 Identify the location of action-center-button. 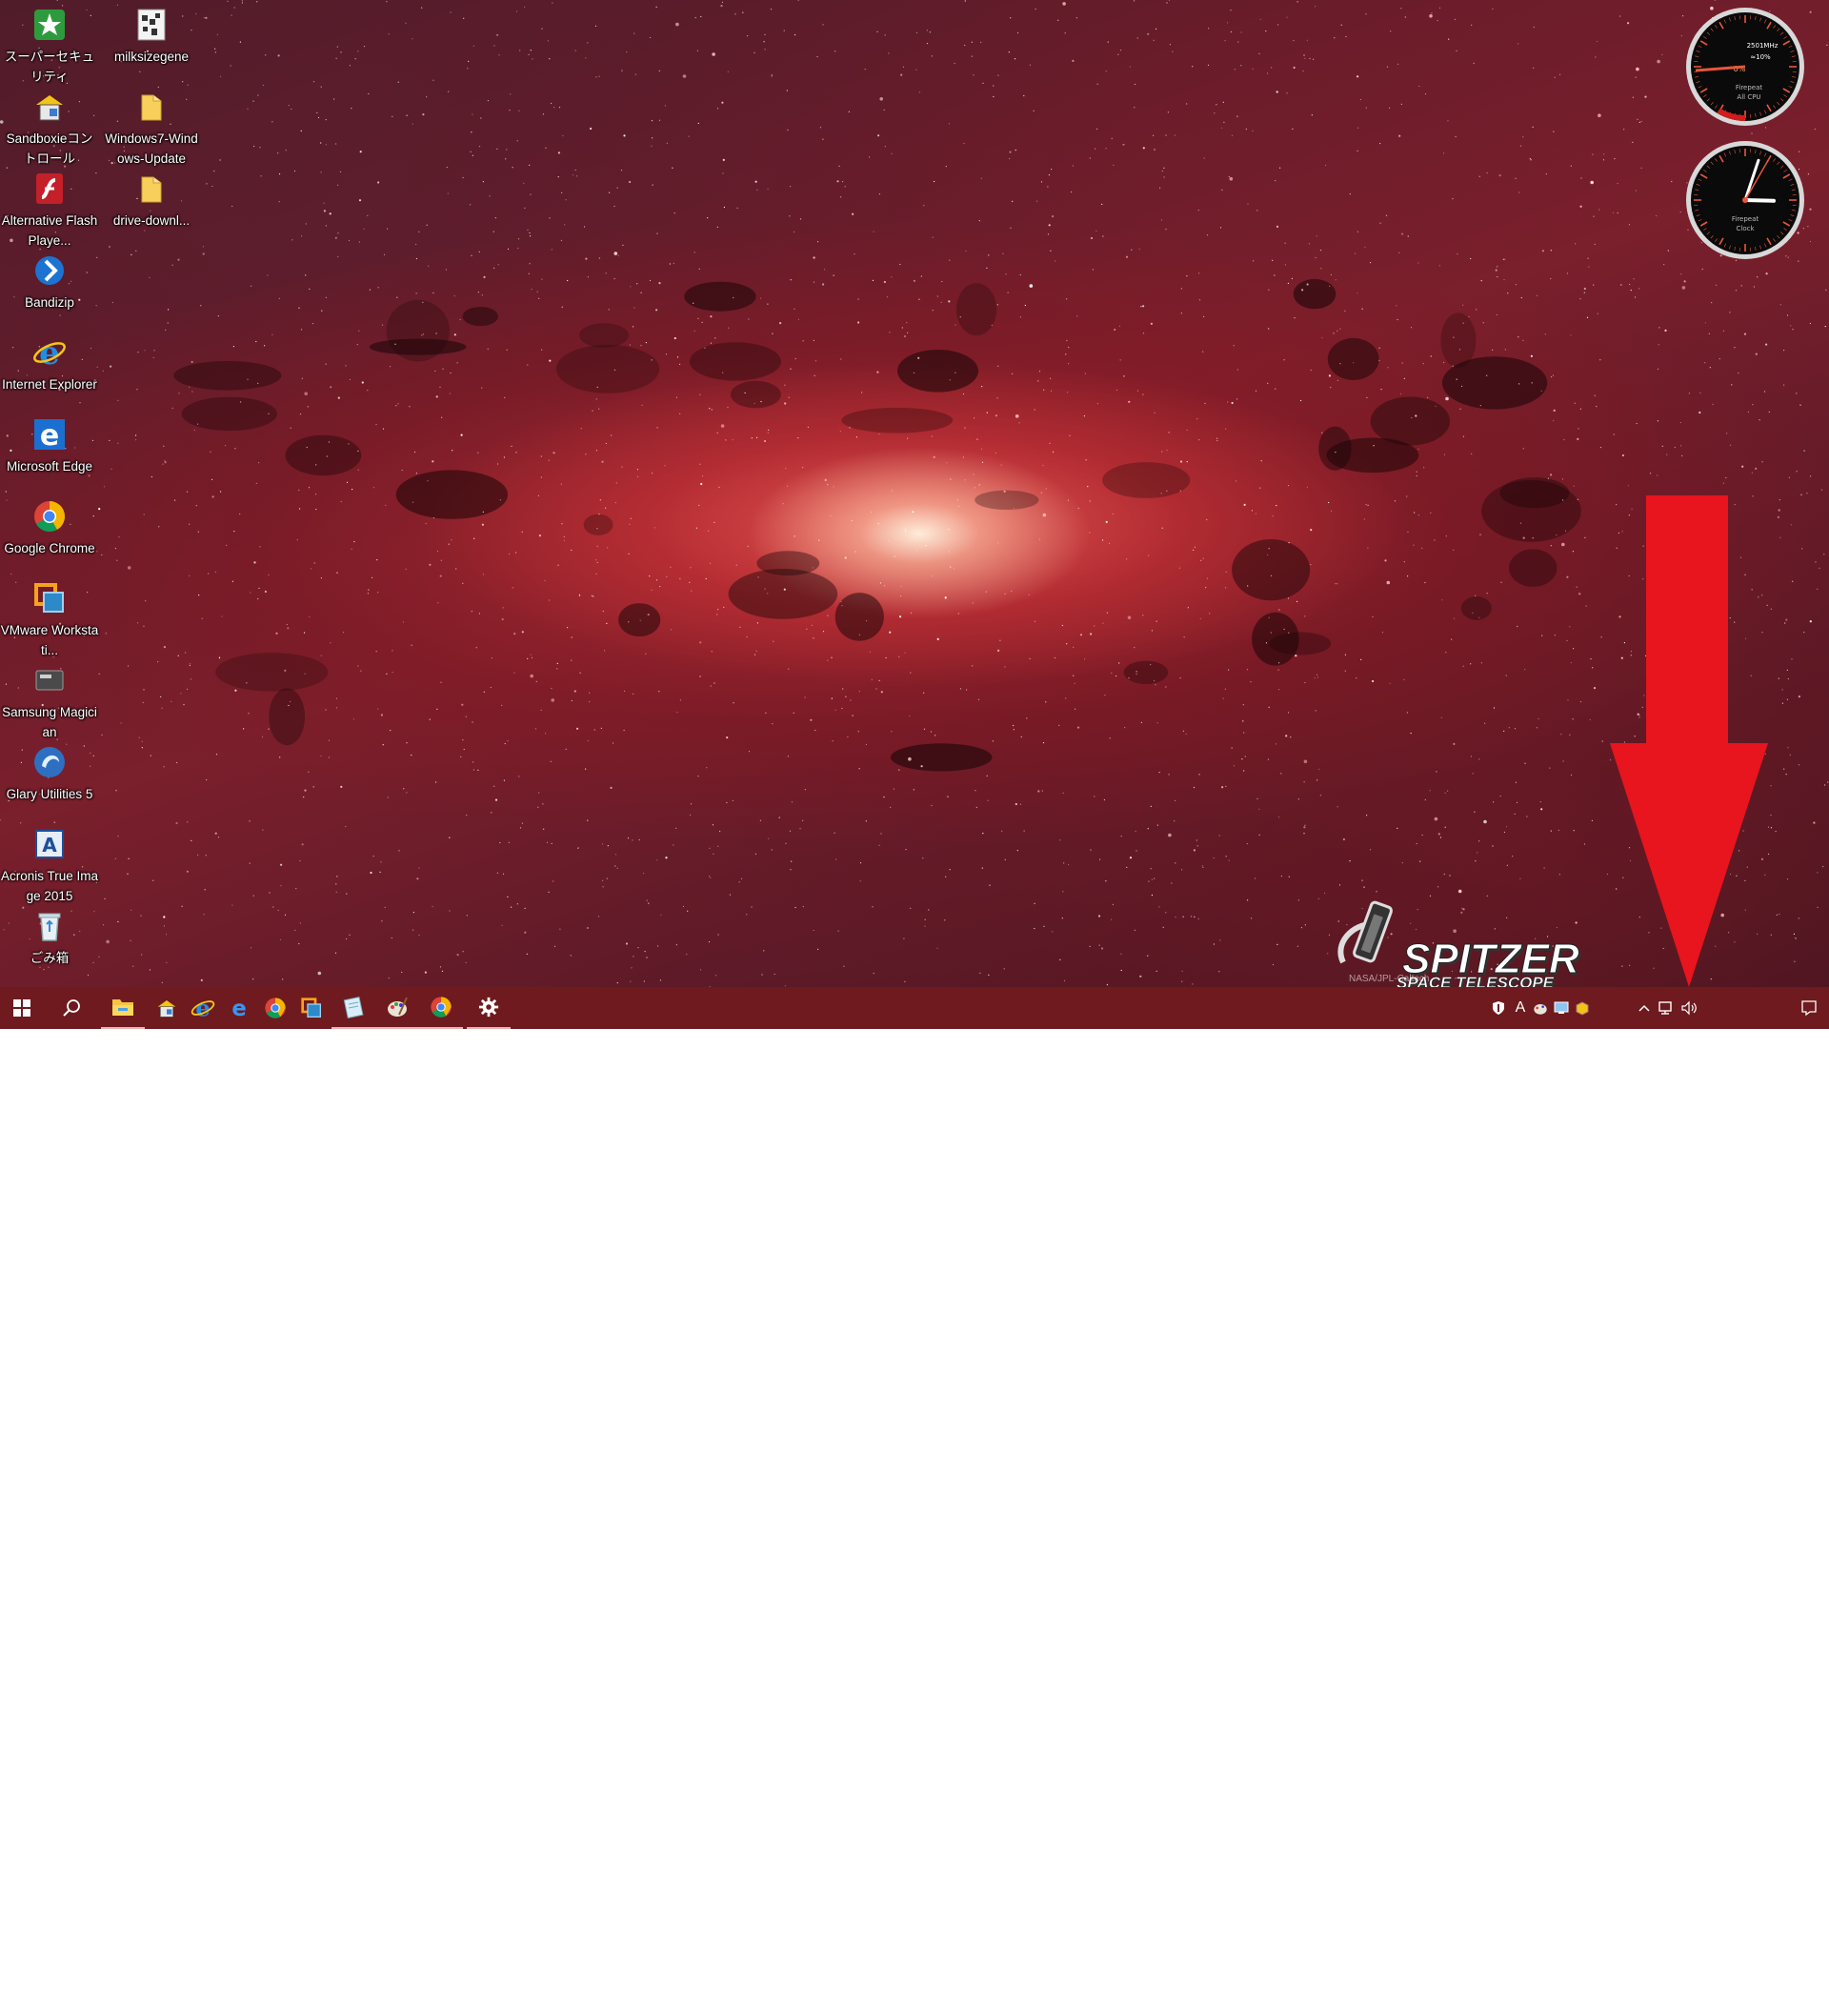
(1809, 1008).